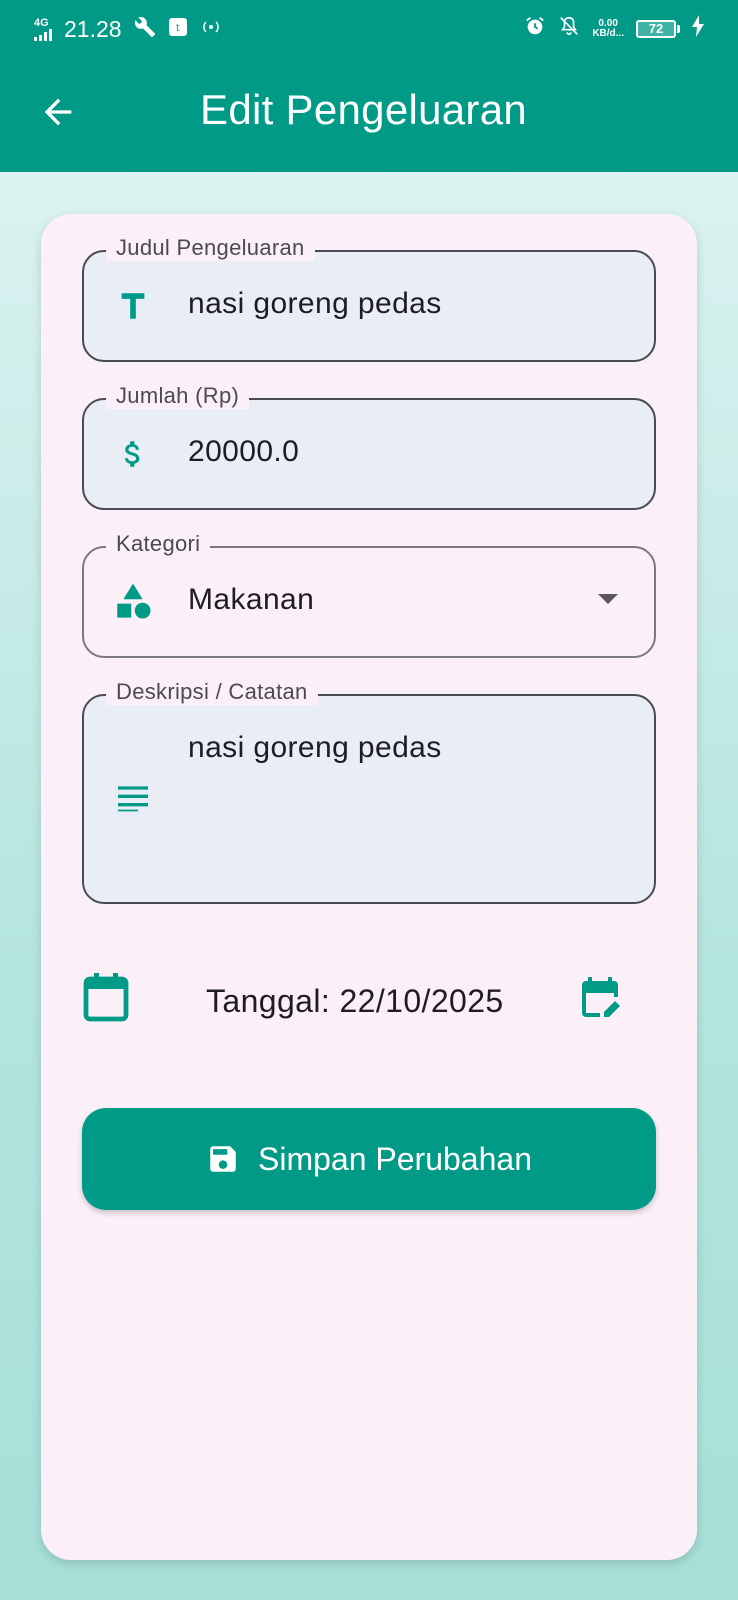 Image resolution: width=738 pixels, height=1600 pixels. I want to click on category-field-value: Makanan, so click(251, 599).